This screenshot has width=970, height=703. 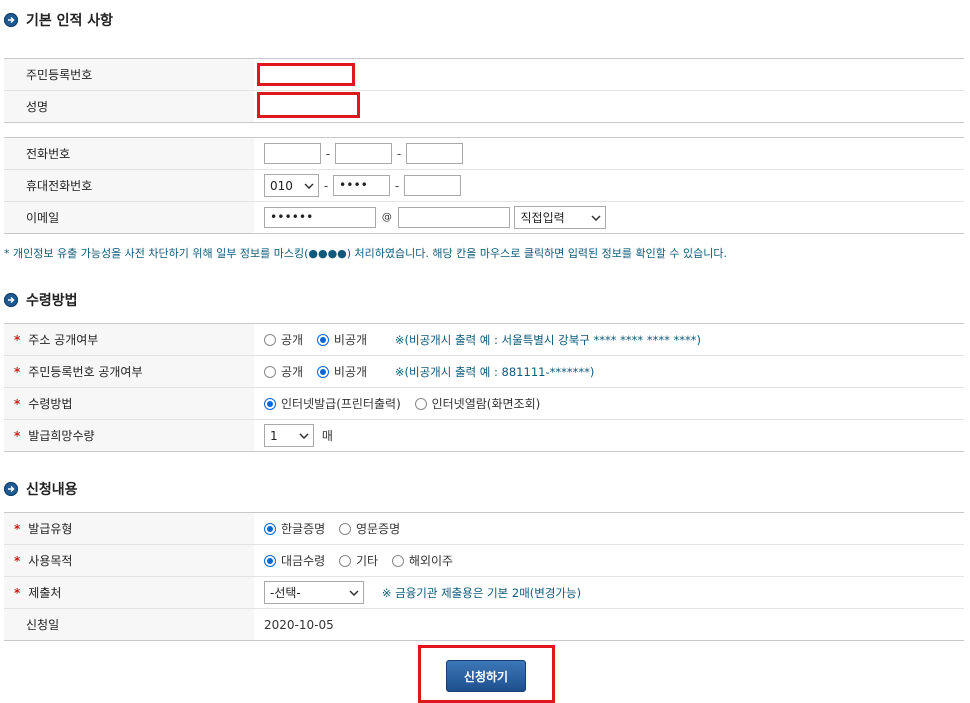 I want to click on basic-info-table: 주민등록번호 성명, so click(x=484, y=90).